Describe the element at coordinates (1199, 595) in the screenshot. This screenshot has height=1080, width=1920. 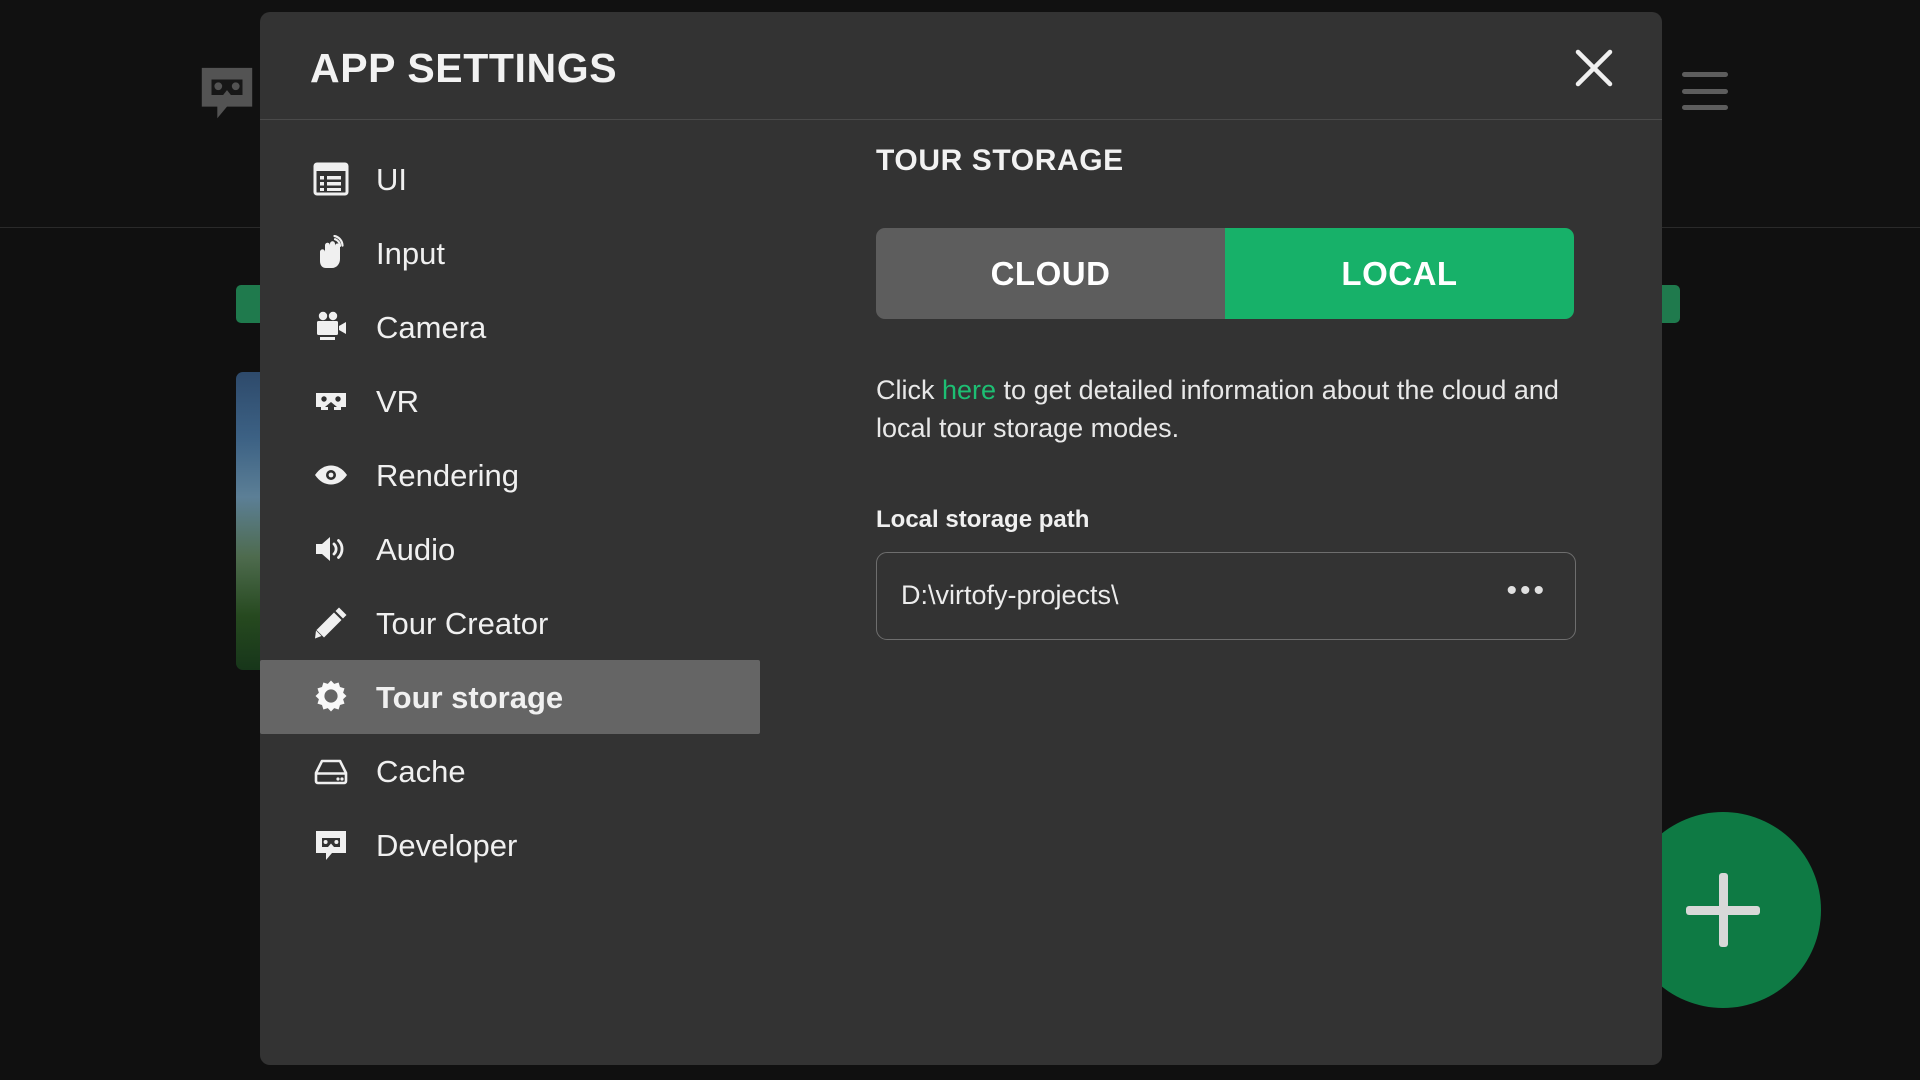
I see `local-storage-path-value: D:\virtofy-projects\` at that location.